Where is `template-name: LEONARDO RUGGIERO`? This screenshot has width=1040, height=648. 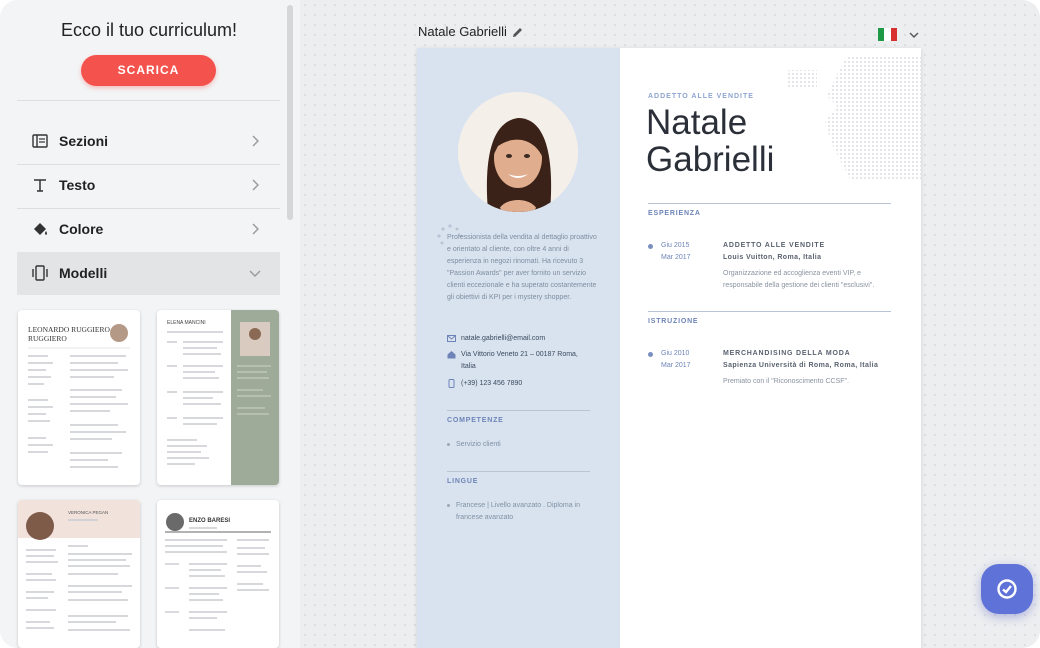
template-name: LEONARDO RUGGIERO is located at coordinates (69, 329).